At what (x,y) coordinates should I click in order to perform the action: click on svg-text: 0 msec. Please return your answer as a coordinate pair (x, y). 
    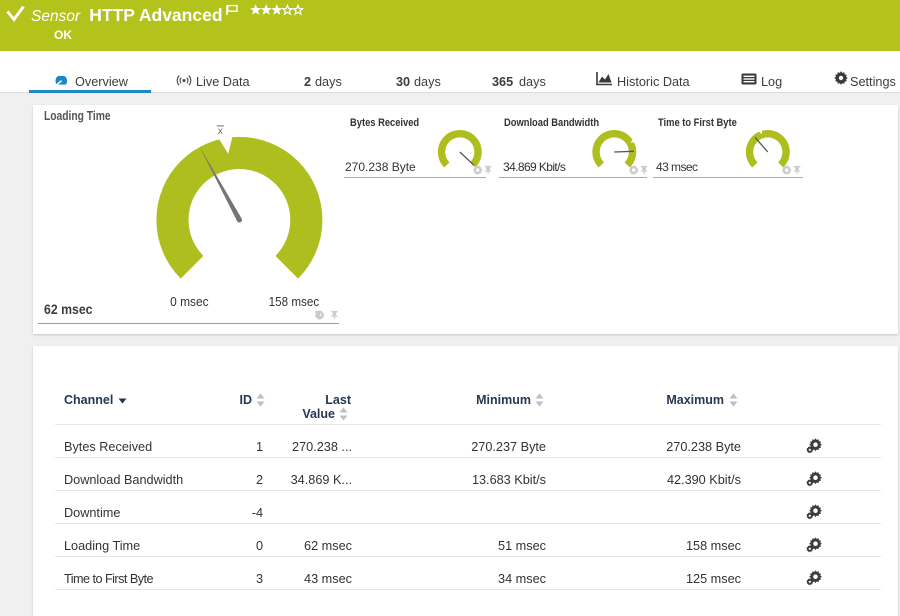
    Looking at the image, I should click on (189, 301).